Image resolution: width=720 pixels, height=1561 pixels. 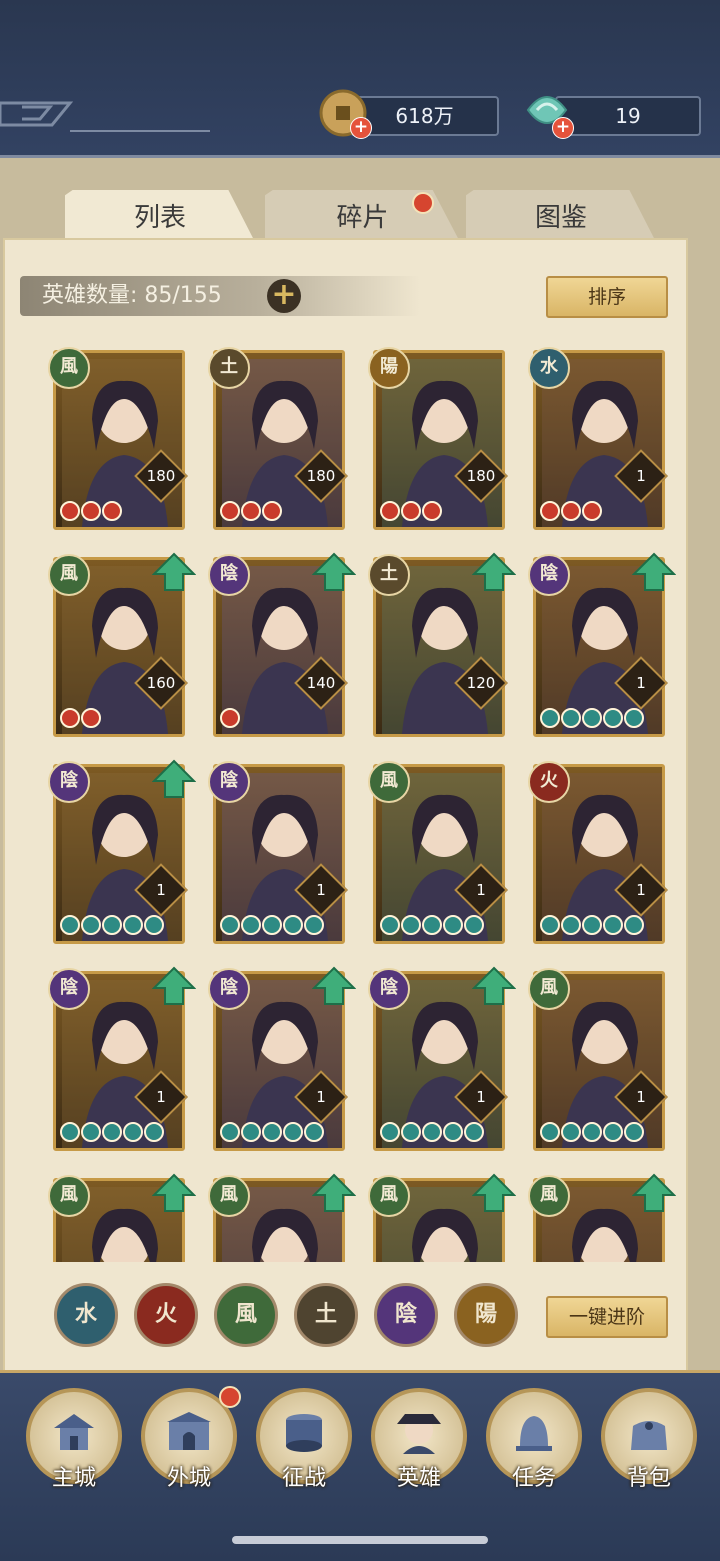 I want to click on coin-counter: 618万, so click(x=424, y=116).